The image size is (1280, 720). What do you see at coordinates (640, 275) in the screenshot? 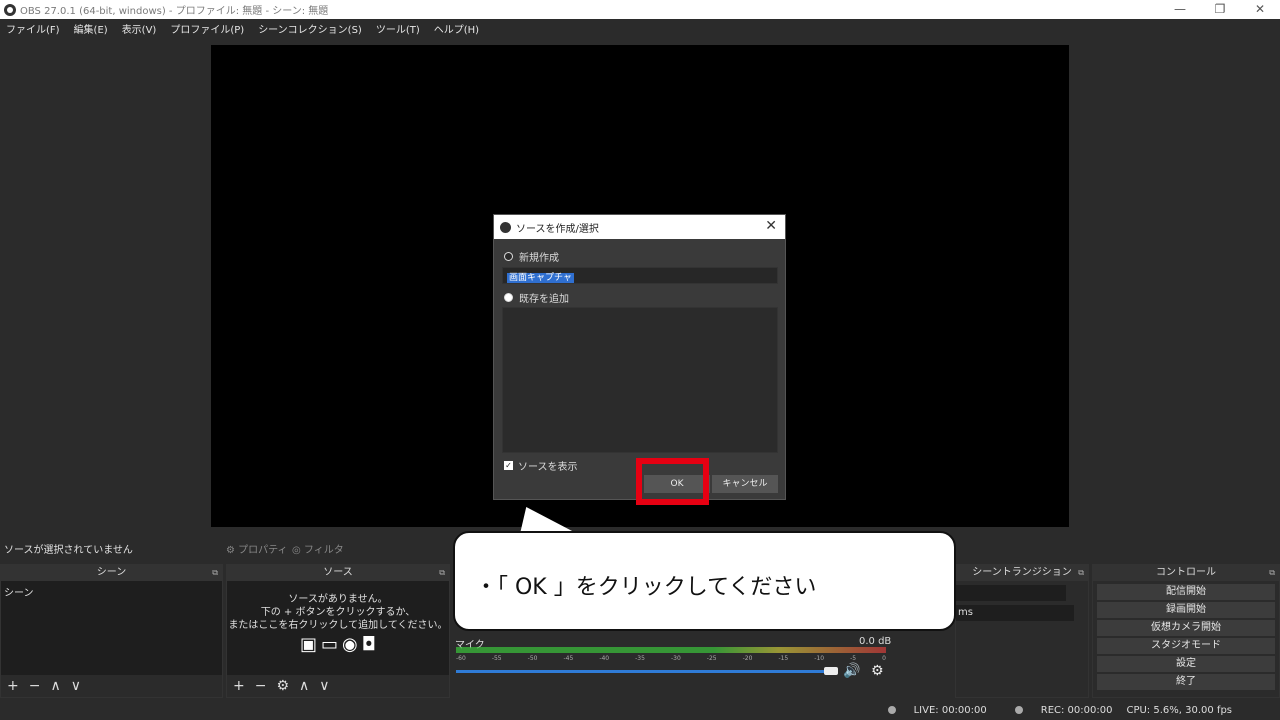
I see `source-name-input: 画面キャプチャ` at bounding box center [640, 275].